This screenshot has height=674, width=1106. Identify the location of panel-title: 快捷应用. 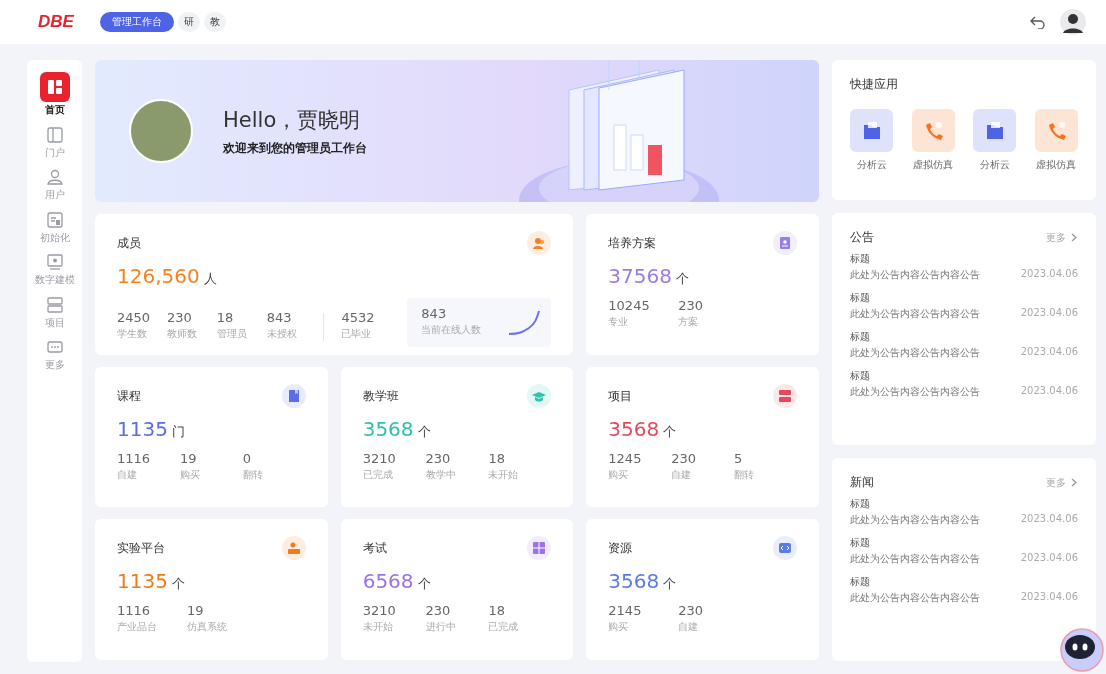
(874, 84).